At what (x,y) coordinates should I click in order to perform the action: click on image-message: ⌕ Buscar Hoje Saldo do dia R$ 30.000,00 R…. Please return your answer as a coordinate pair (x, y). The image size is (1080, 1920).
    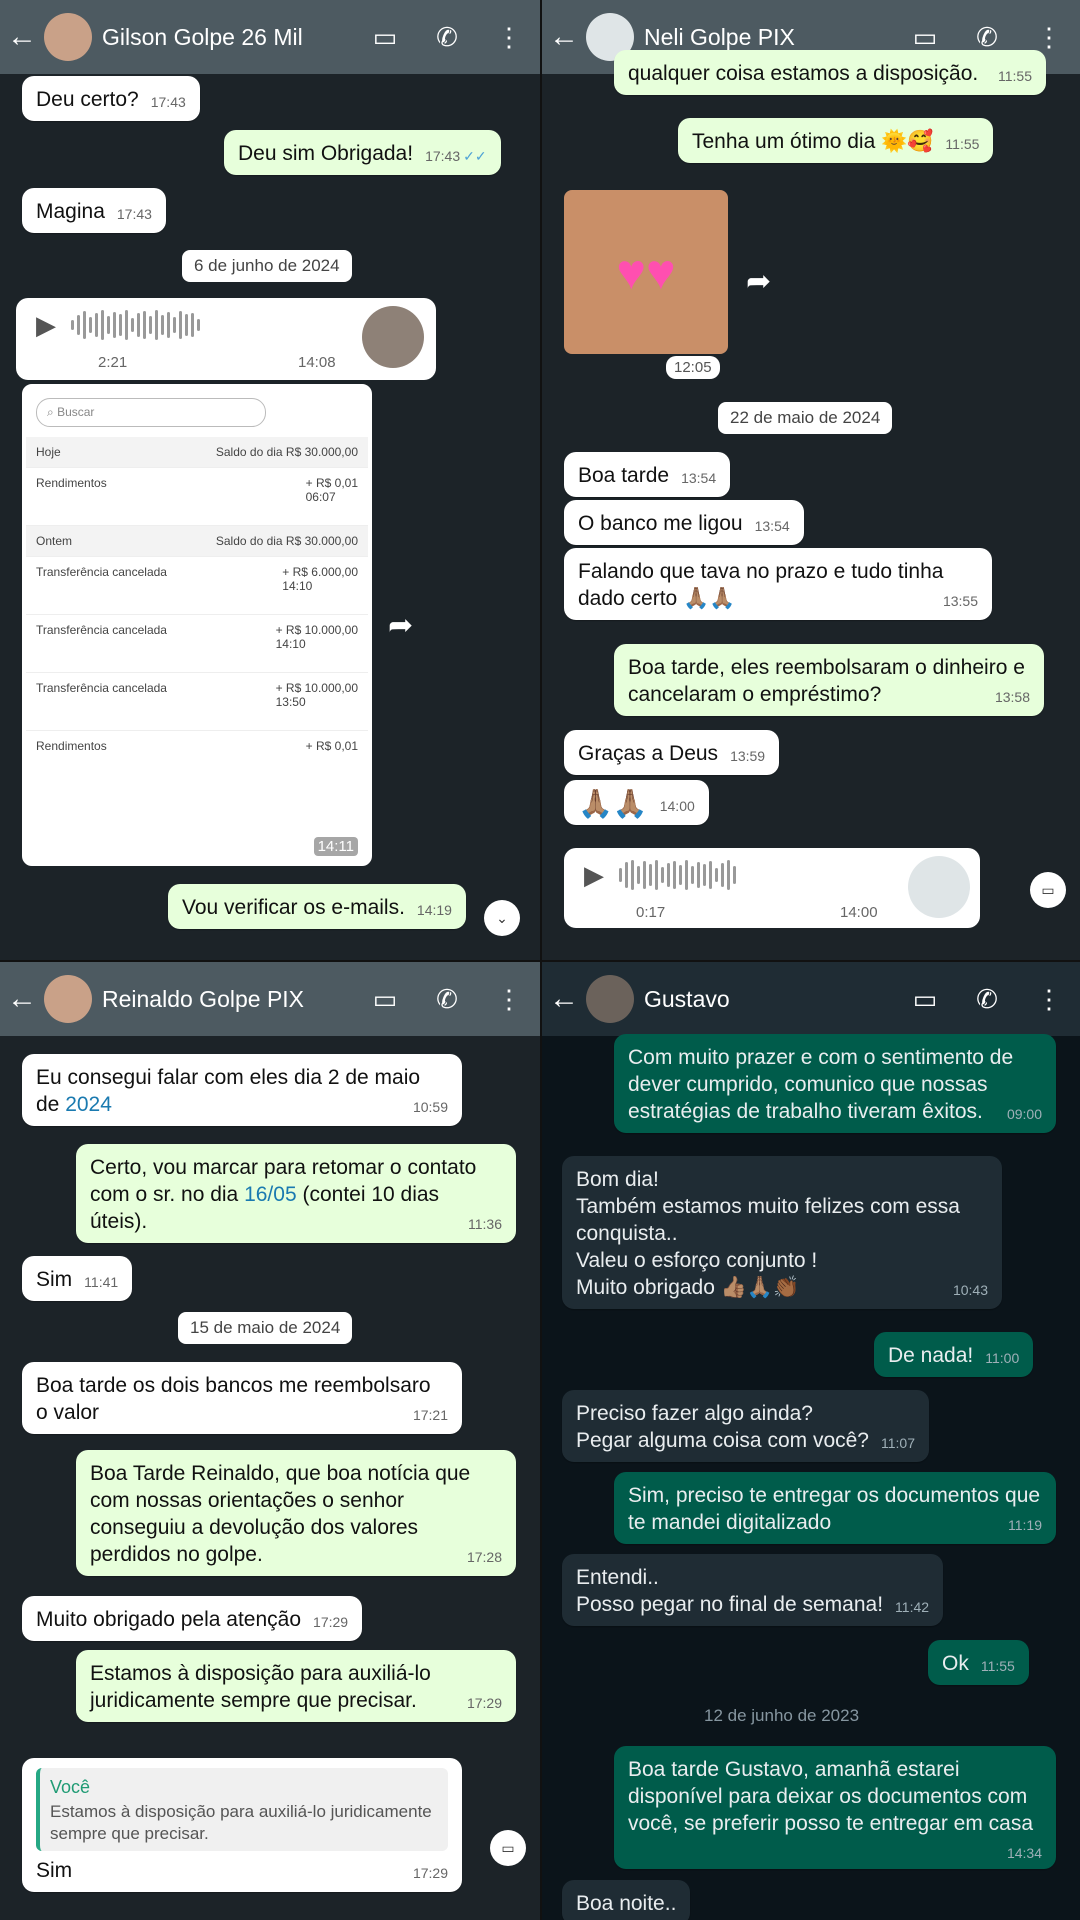
    Looking at the image, I should click on (197, 625).